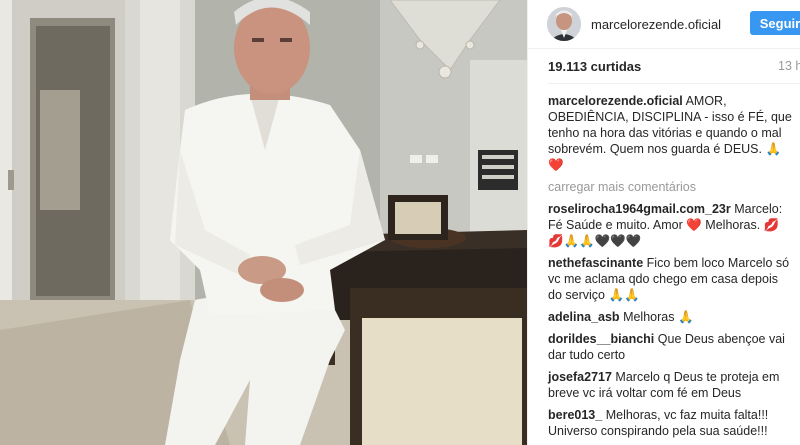  Describe the element at coordinates (670, 187) in the screenshot. I see `load-more-comments-link: carregar mais comentários` at that location.